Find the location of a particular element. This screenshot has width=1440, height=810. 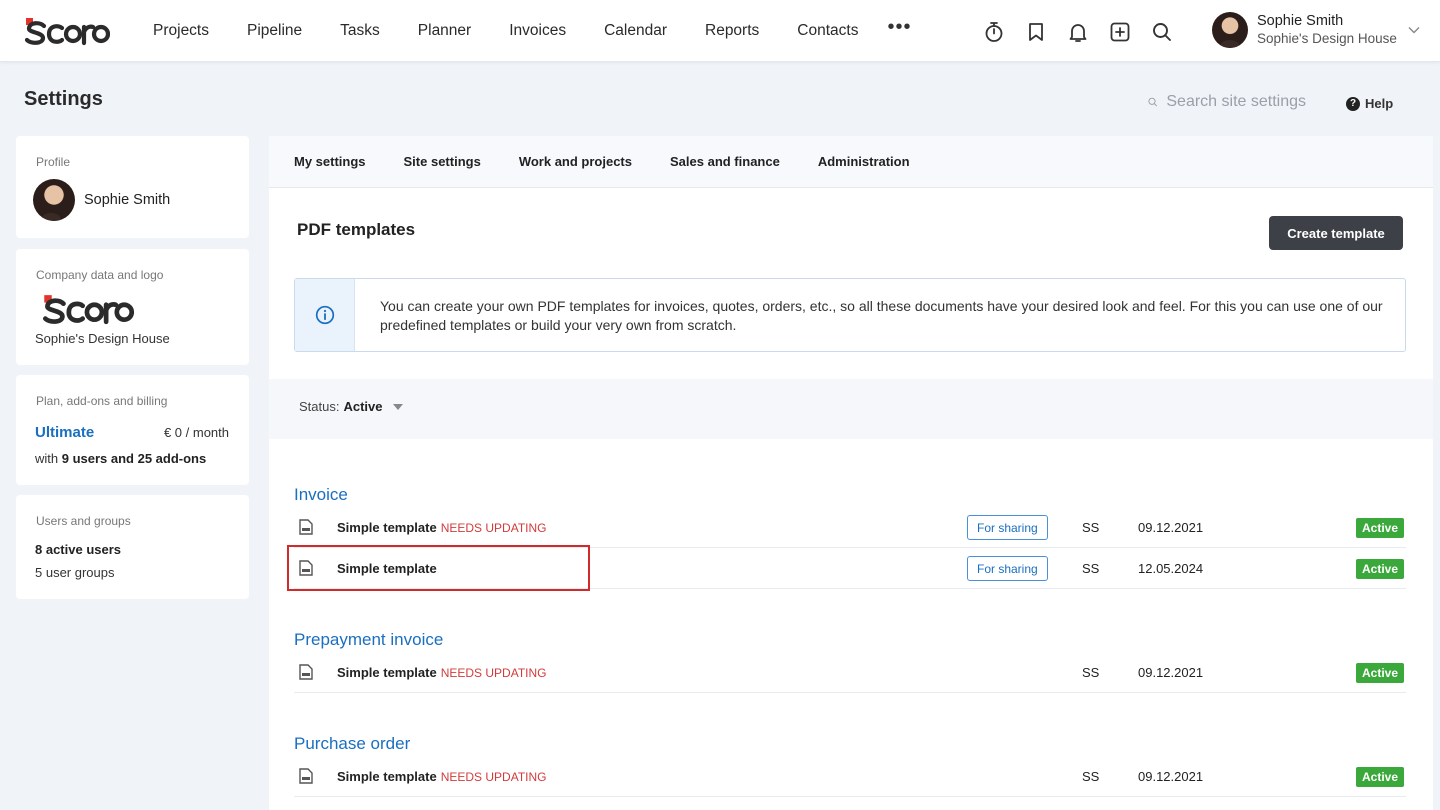

status-filter-dropdown: Status: Active is located at coordinates (351, 406).